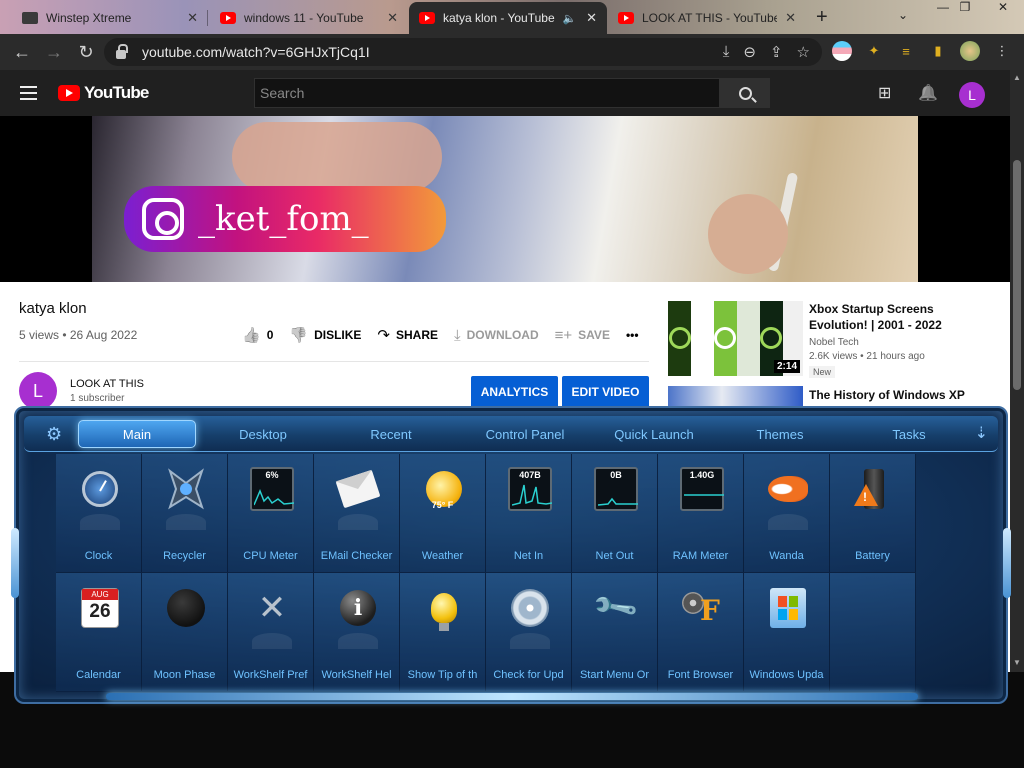 The height and width of the screenshot is (768, 1024). What do you see at coordinates (463, 52) in the screenshot?
I see `address-bar: youtube.com/watch?v=6GHJxTjCq1I ⤓ ⊖ ⇪ ☆` at bounding box center [463, 52].